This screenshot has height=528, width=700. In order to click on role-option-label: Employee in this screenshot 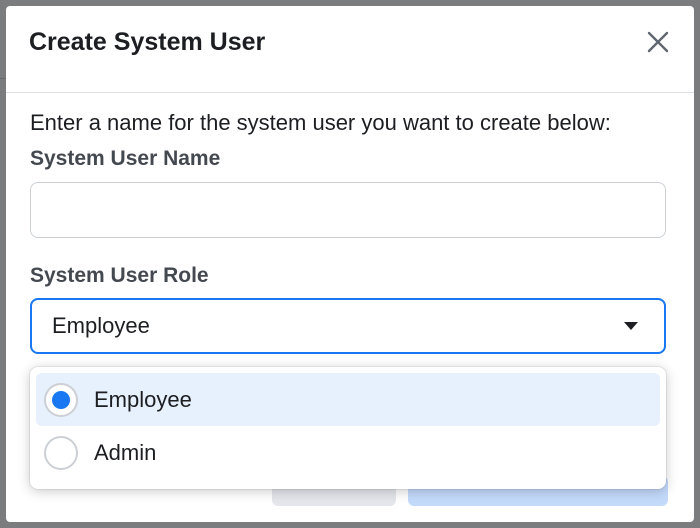, I will do `click(143, 399)`.